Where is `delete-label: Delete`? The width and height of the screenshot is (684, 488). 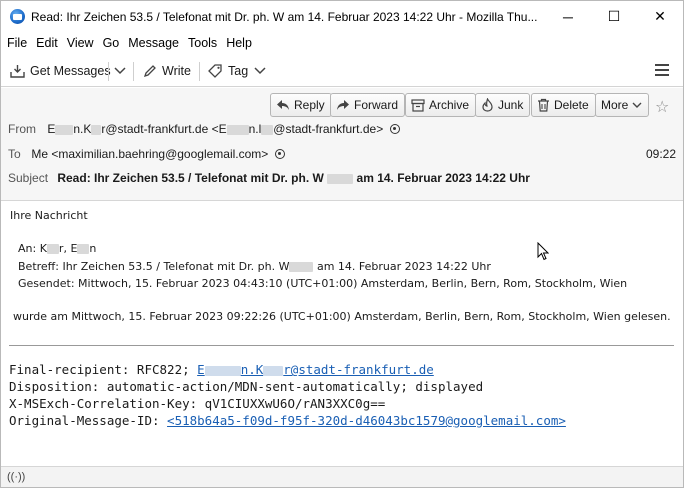
delete-label: Delete is located at coordinates (571, 105).